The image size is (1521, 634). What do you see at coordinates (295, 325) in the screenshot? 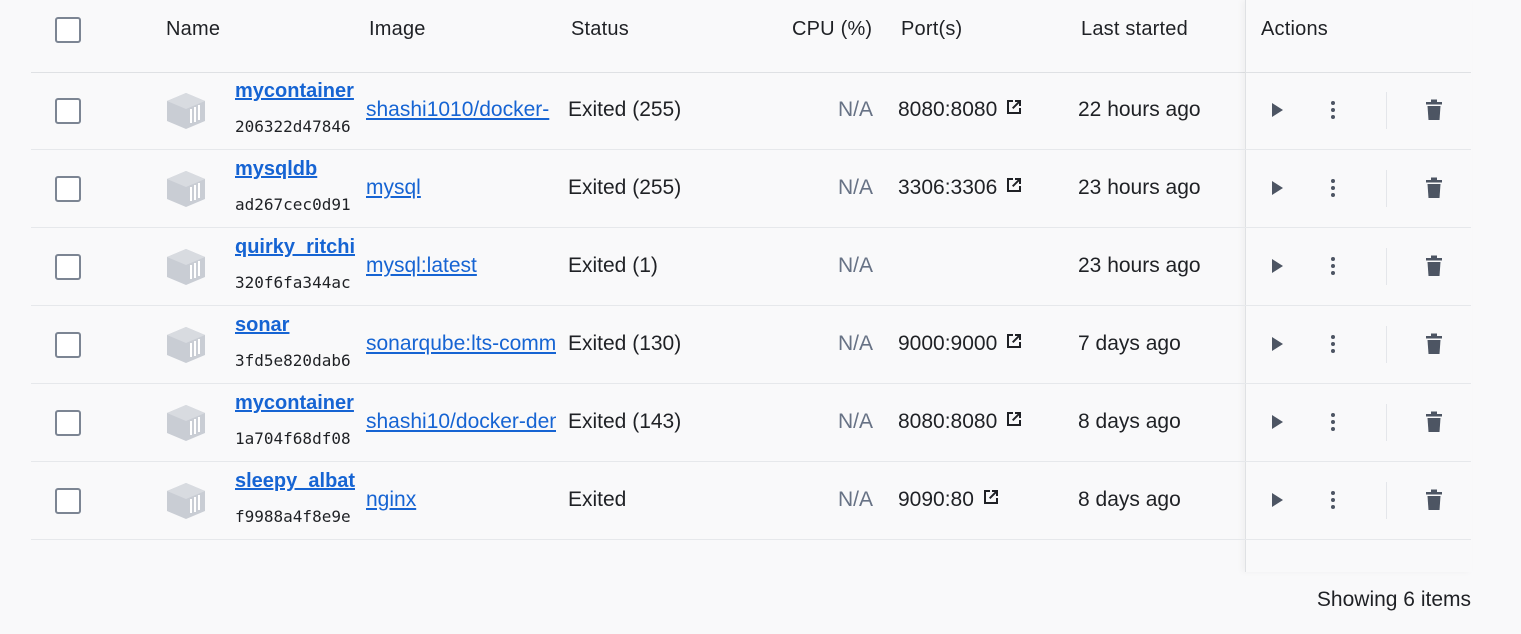
I see `container-name-link: sonar` at bounding box center [295, 325].